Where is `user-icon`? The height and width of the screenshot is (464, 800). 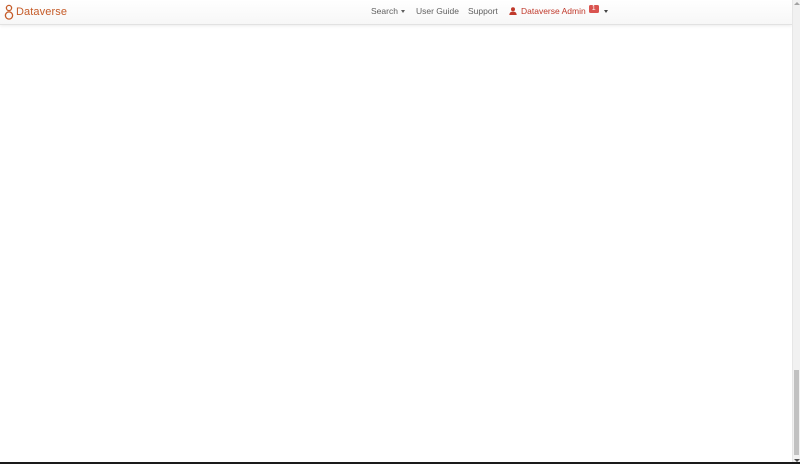
user-icon is located at coordinates (513, 11).